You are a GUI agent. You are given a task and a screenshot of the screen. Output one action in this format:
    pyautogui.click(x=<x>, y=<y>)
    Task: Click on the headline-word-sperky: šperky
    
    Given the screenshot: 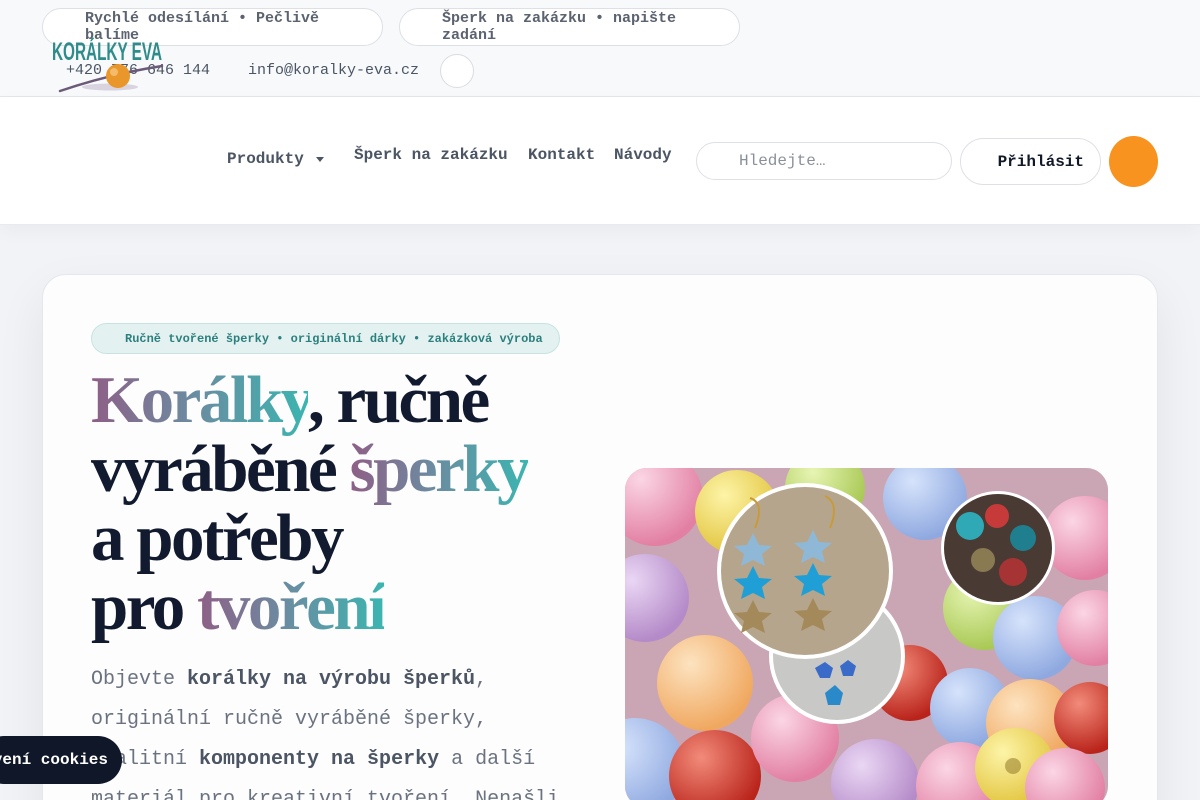 What is the action you would take?
    pyautogui.click(x=440, y=469)
    